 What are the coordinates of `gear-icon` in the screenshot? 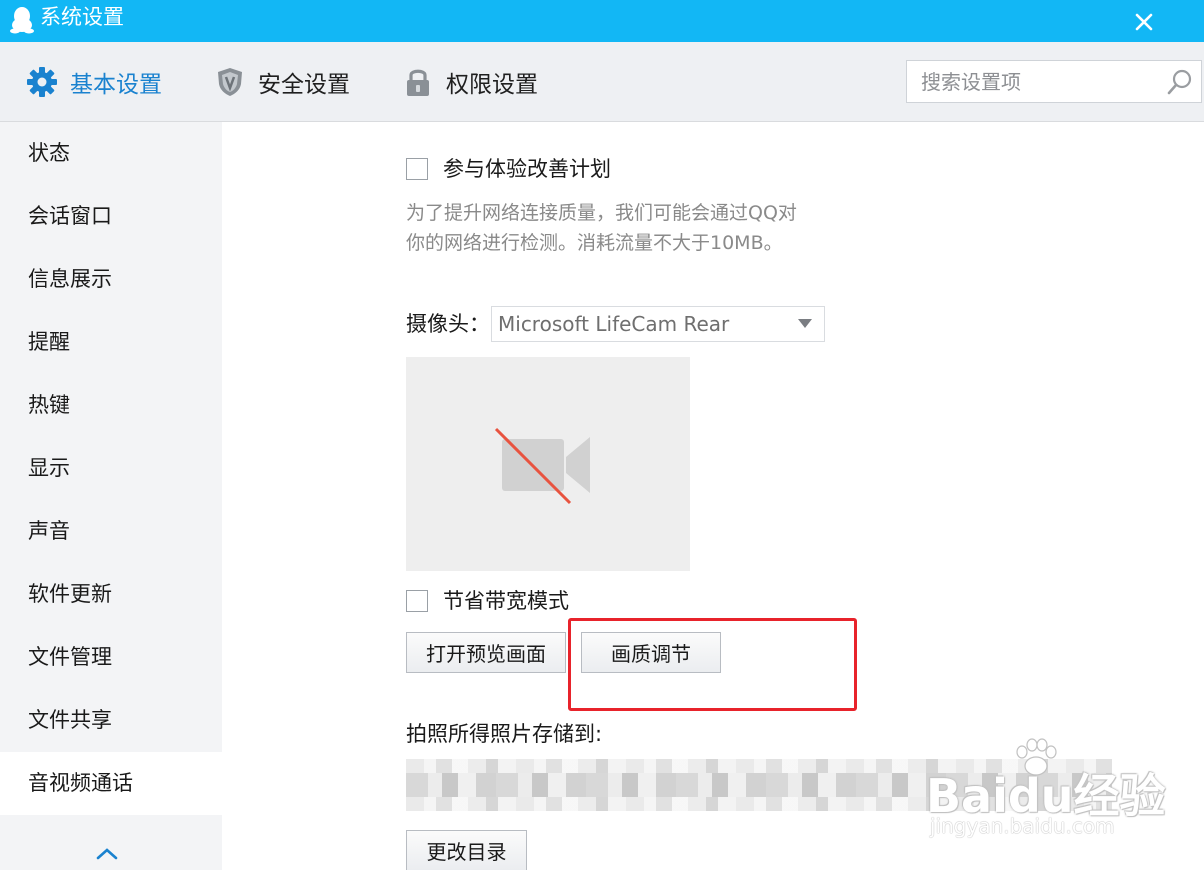 It's located at (42, 82).